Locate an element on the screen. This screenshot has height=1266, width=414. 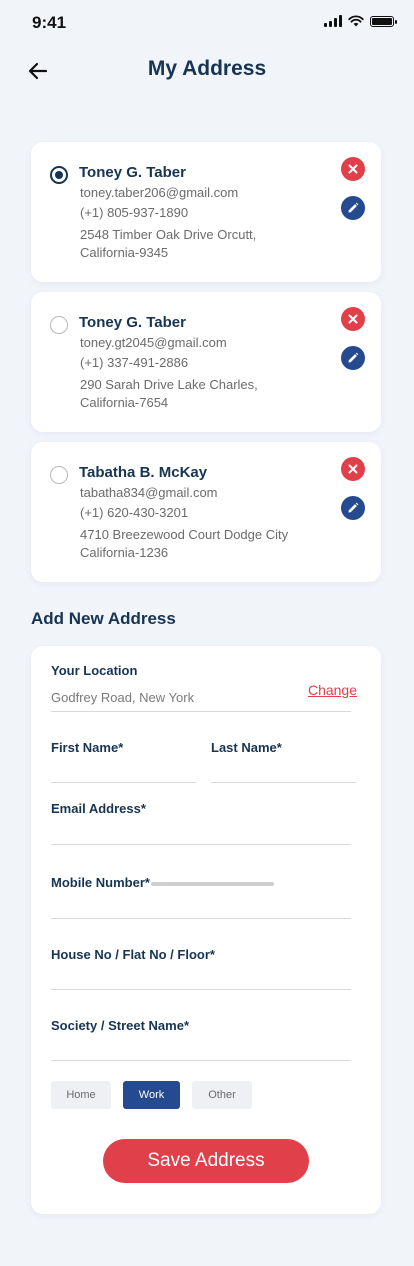
address-line1: 4710 Breezewood Court Dodge City is located at coordinates (184, 534).